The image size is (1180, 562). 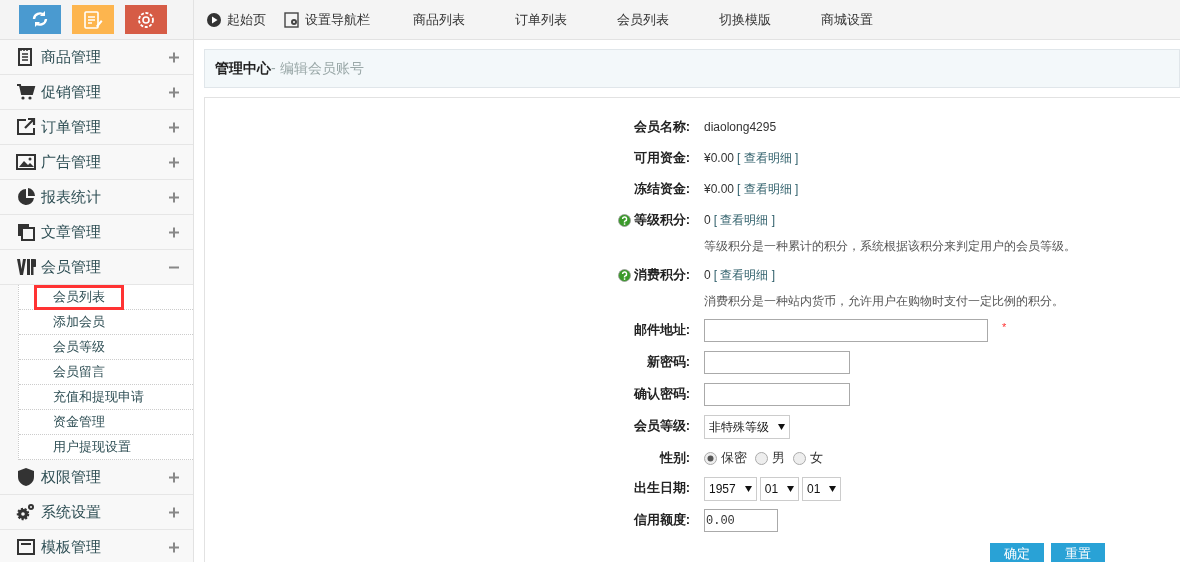 What do you see at coordinates (661, 189) in the screenshot?
I see `field-label: 冻结资金:` at bounding box center [661, 189].